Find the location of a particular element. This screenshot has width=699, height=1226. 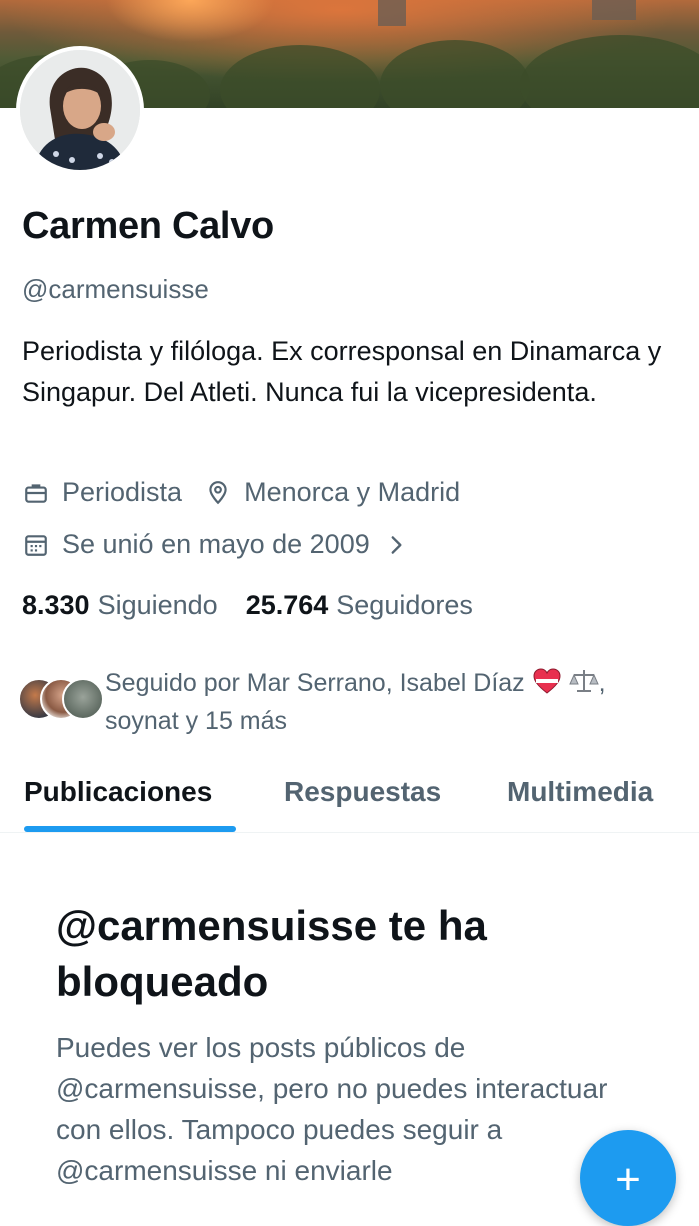

profile-tabs: Publicaciones Respuestas Multimedia is located at coordinates (349, 796).